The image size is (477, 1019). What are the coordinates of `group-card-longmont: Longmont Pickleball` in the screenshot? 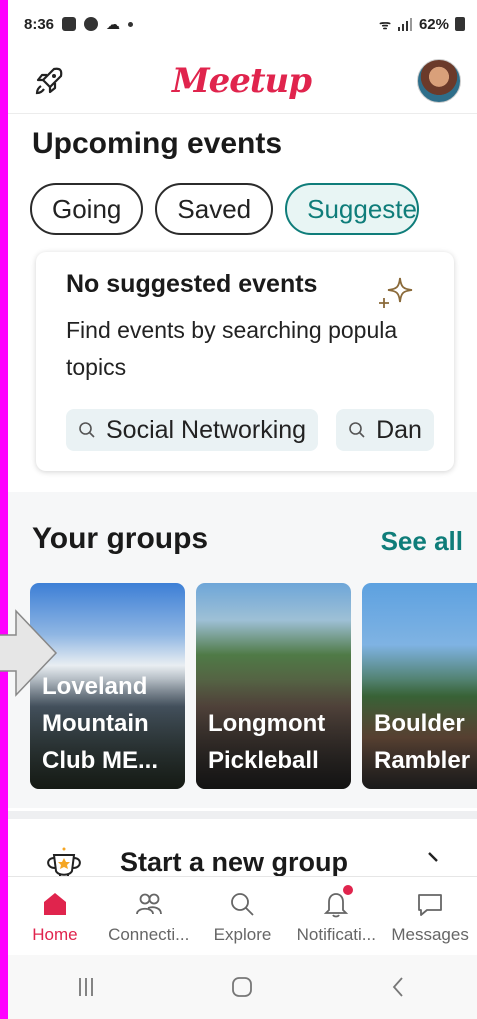 It's located at (273, 686).